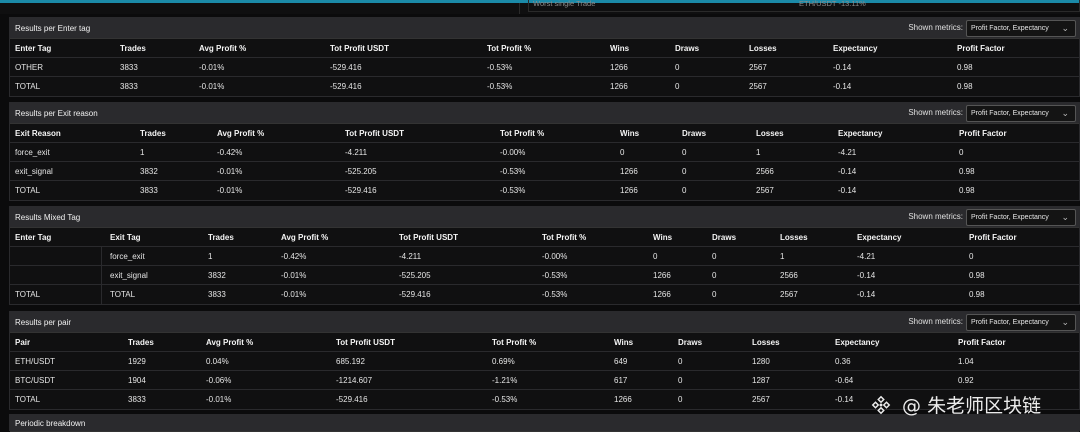 The image size is (1080, 432). I want to click on table-cell: 649, so click(621, 361).